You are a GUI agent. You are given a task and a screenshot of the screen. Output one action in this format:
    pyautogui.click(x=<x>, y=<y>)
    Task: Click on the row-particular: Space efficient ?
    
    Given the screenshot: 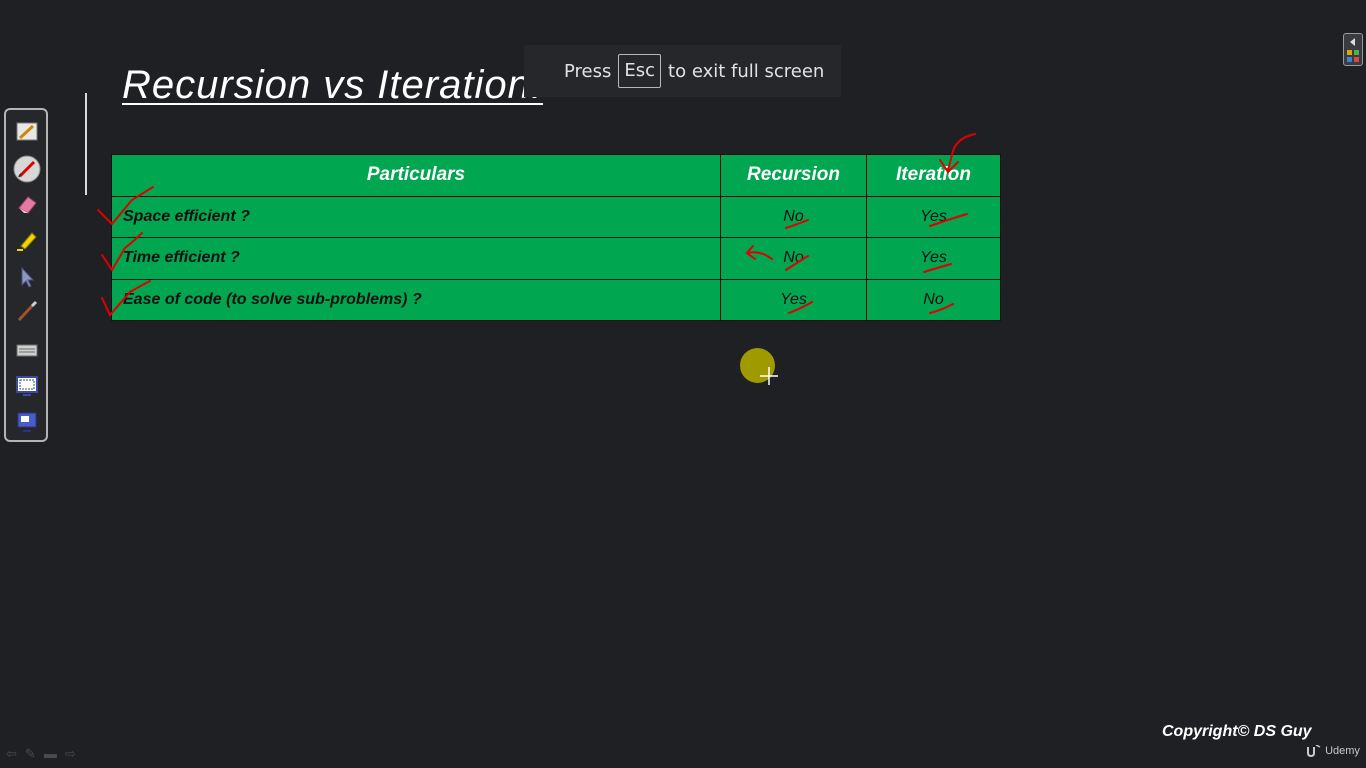 What is the action you would take?
    pyautogui.click(x=416, y=216)
    